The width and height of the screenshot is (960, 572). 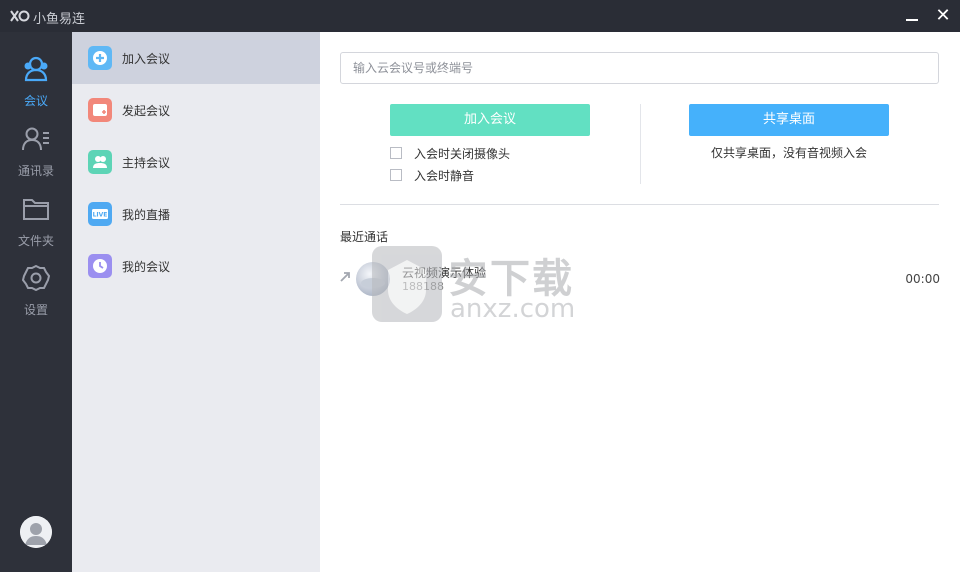 What do you see at coordinates (640, 144) in the screenshot?
I see `vertical-divider` at bounding box center [640, 144].